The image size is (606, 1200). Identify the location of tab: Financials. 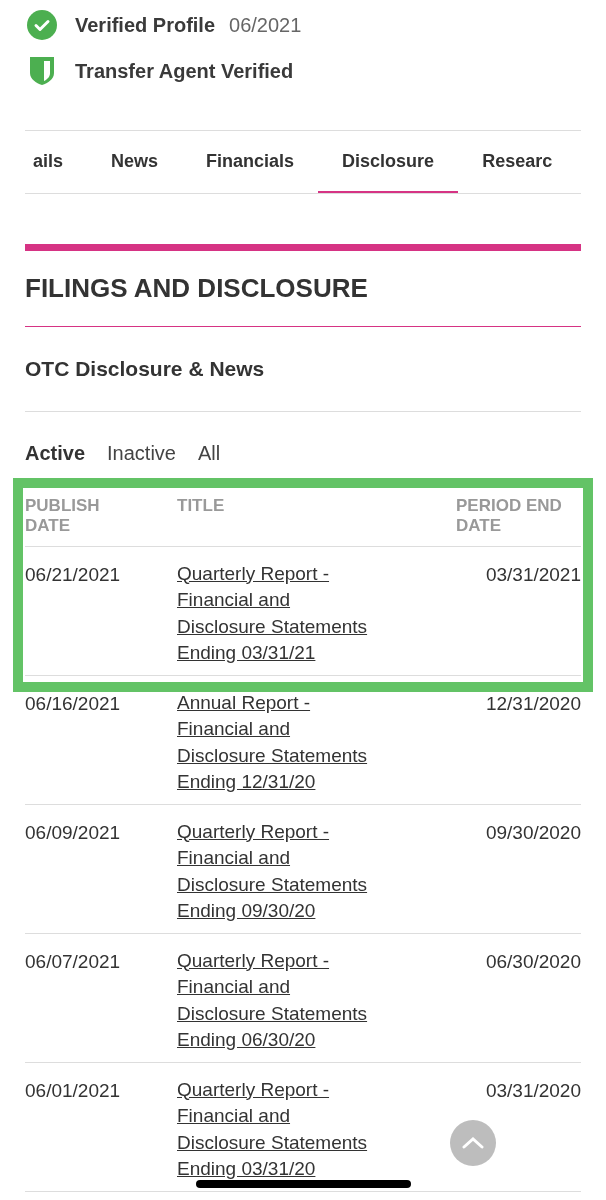
(250, 162).